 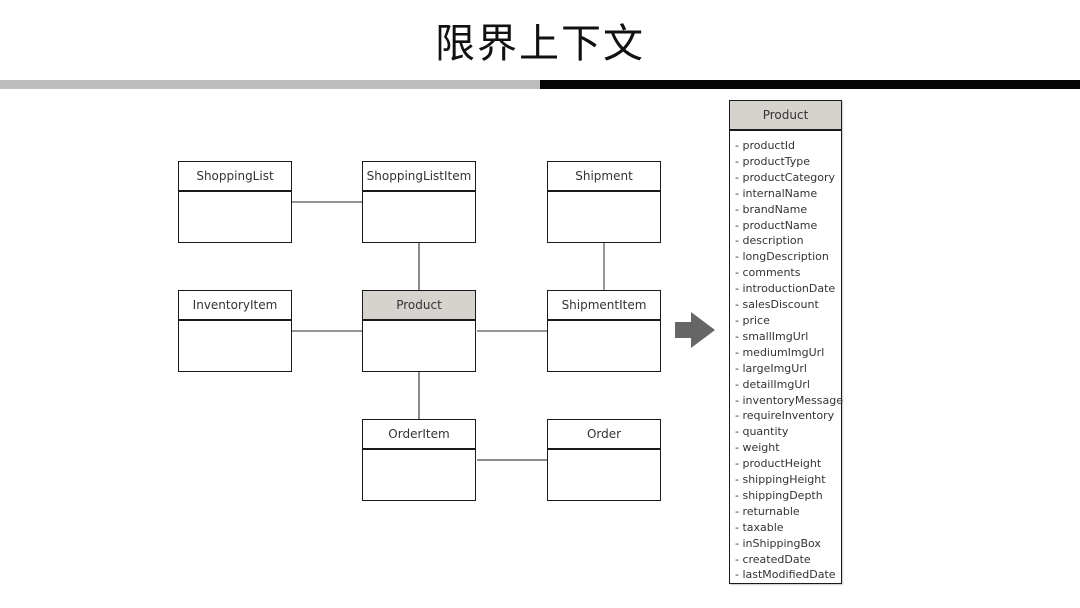 What do you see at coordinates (419, 177) in the screenshot?
I see `entity-name: ShoppingListItem` at bounding box center [419, 177].